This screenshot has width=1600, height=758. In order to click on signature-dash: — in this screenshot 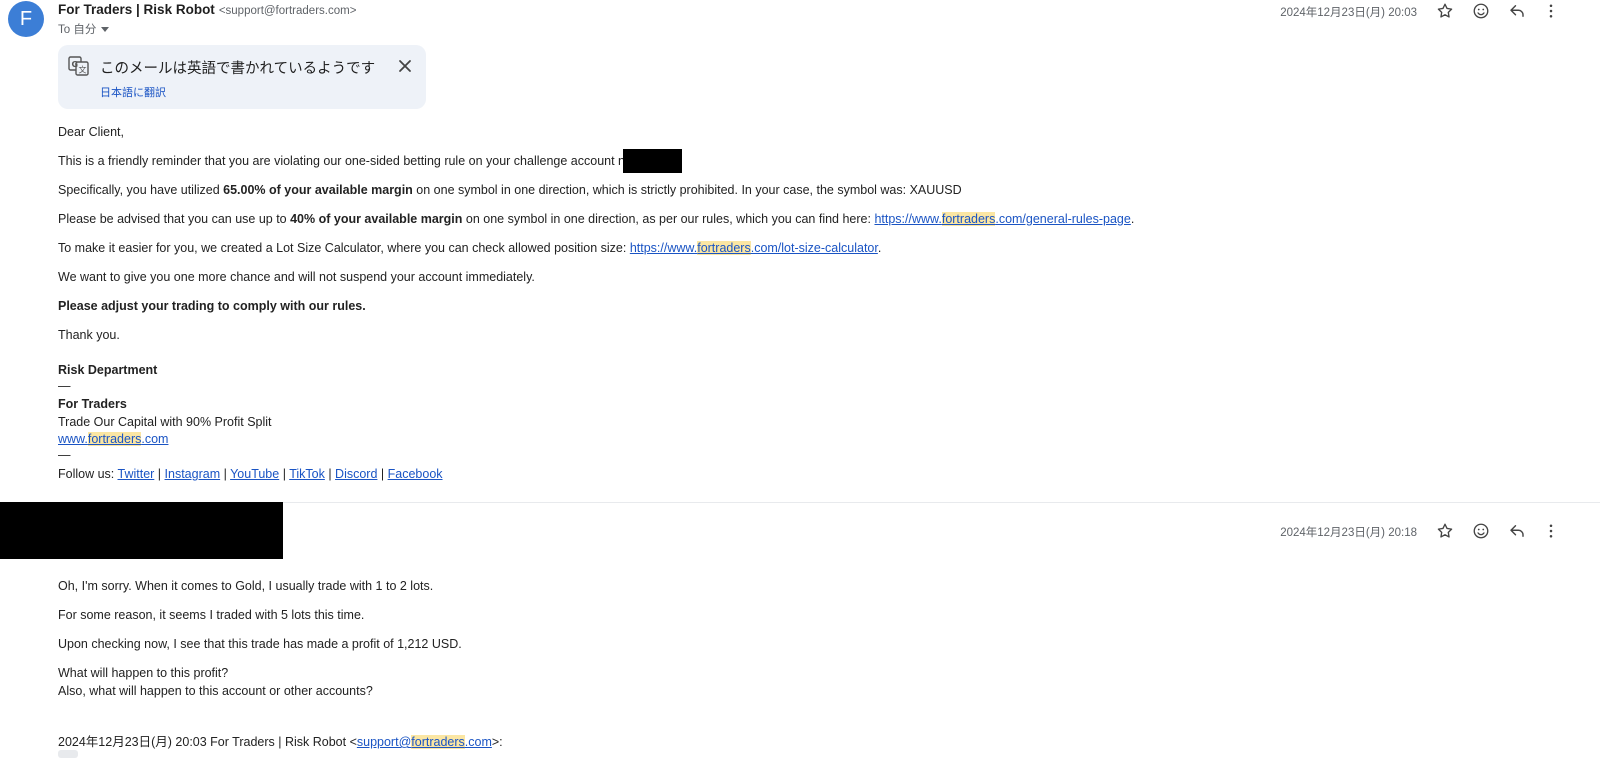, I will do `click(64, 386)`.